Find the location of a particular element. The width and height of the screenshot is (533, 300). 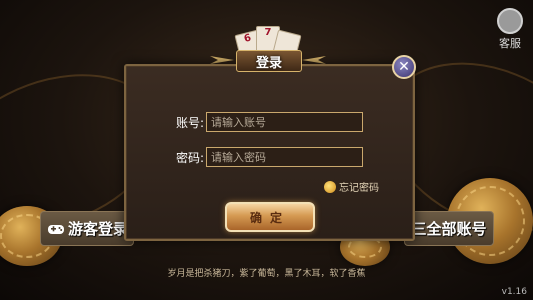

confirm-button: 确定 is located at coordinates (270, 217).